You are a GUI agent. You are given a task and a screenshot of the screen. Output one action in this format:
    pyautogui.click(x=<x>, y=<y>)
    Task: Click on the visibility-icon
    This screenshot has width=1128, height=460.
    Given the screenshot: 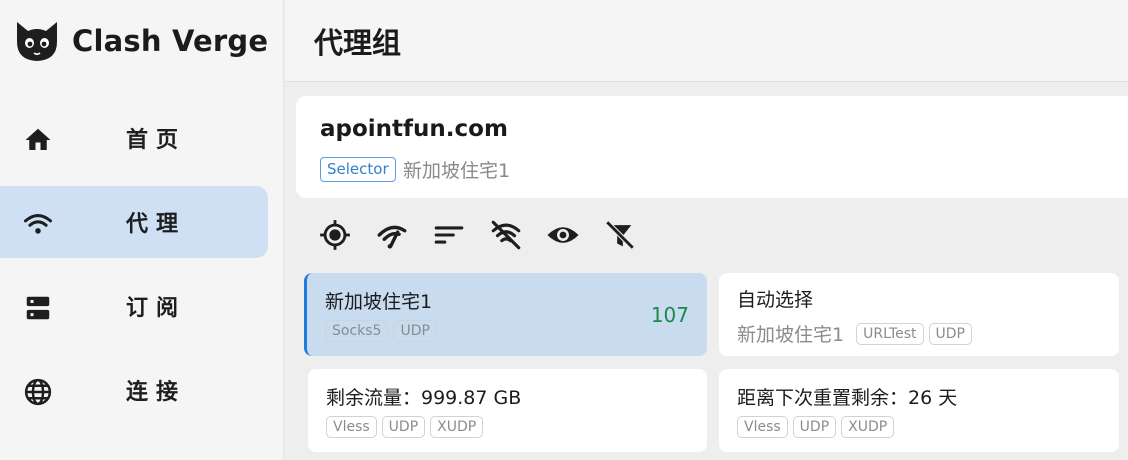 What is the action you would take?
    pyautogui.click(x=563, y=235)
    